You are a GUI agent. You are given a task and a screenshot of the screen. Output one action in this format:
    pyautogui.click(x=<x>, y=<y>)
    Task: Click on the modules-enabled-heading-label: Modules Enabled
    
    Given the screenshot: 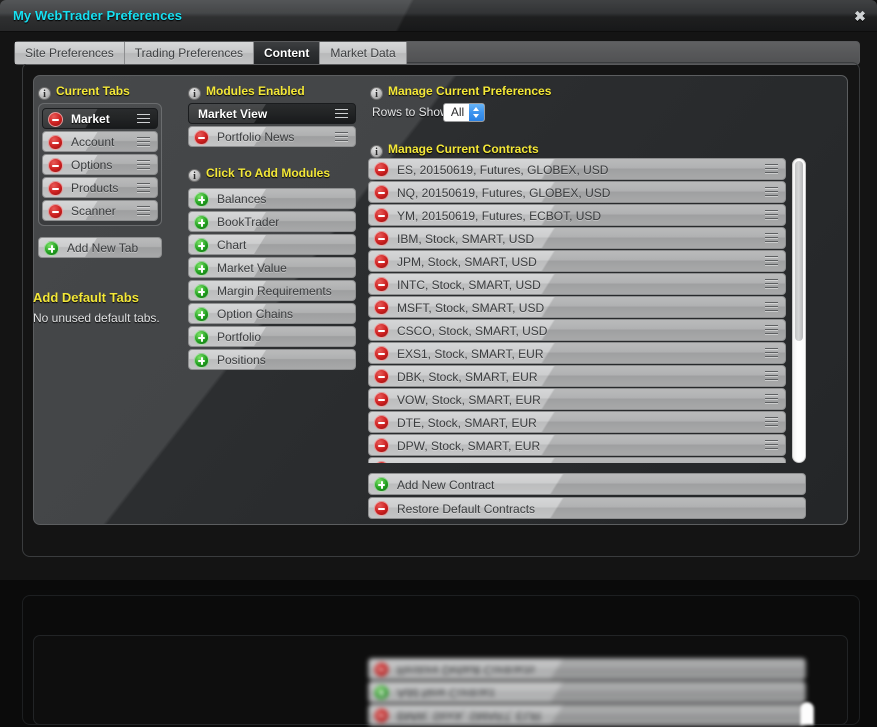 What is the action you would take?
    pyautogui.click(x=255, y=91)
    